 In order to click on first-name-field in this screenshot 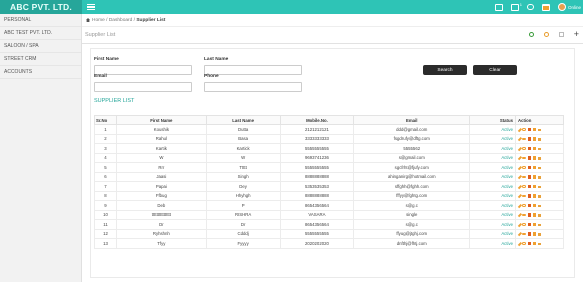, I will do `click(143, 70)`.